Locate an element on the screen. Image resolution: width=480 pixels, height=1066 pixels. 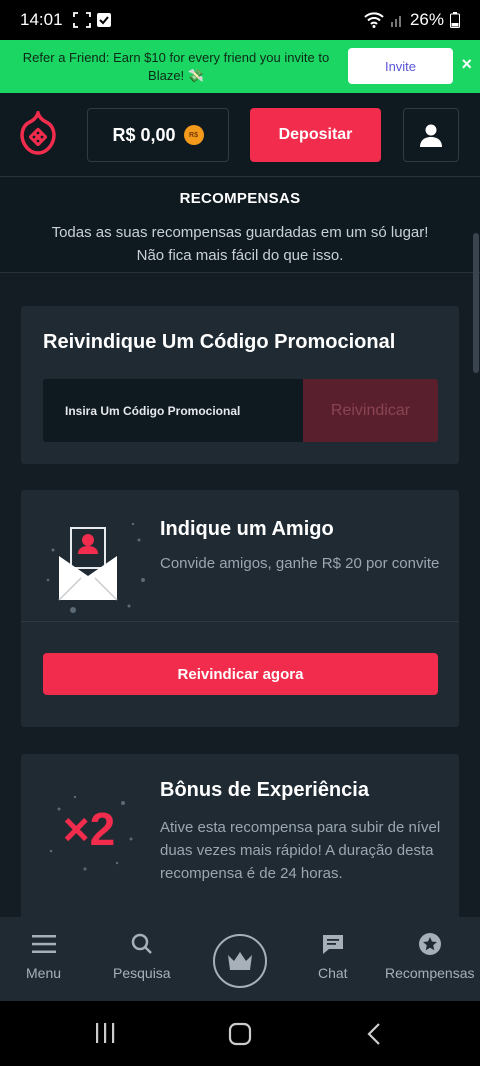
balance-display: R$ 0,00 R$ is located at coordinates (158, 135).